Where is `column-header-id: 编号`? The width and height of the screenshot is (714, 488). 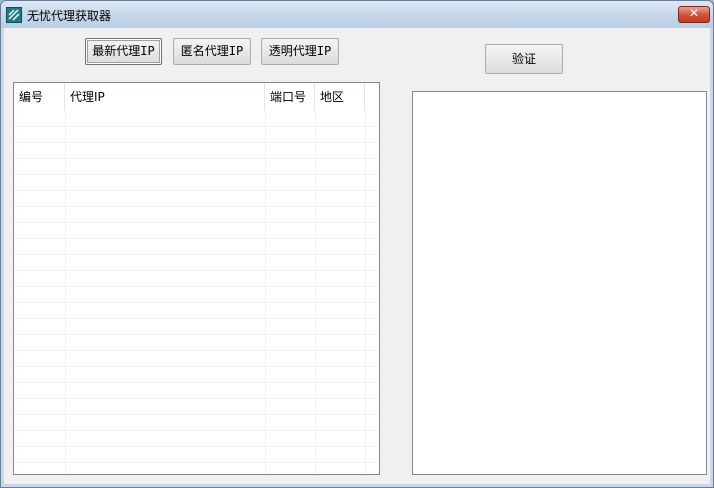
column-header-id: 编号 is located at coordinates (39, 97).